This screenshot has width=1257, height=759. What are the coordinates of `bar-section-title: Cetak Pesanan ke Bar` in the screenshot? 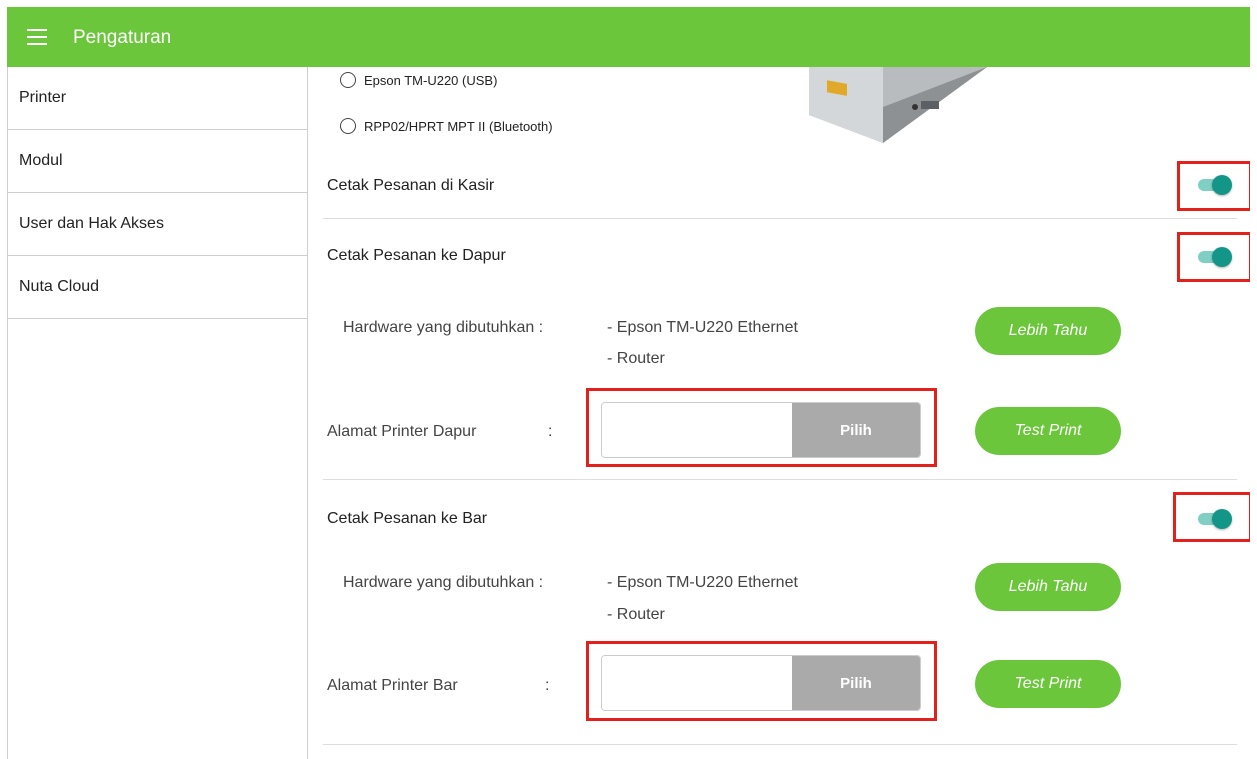 It's located at (407, 518).